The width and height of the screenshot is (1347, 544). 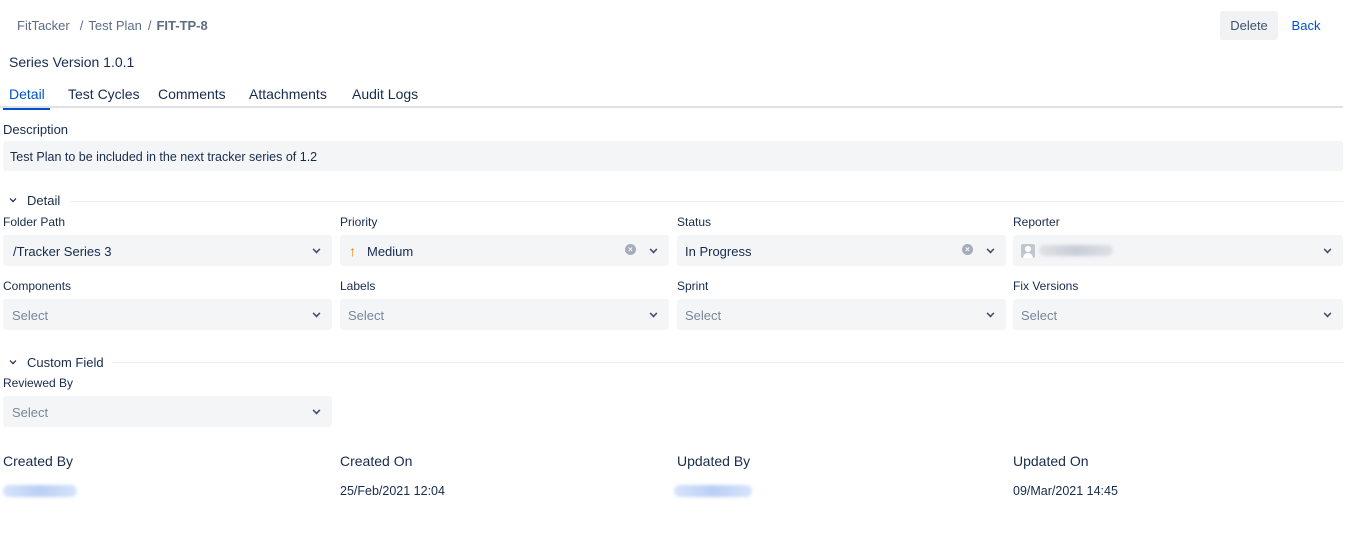 What do you see at coordinates (1076, 250) in the screenshot?
I see `reporter-name-redacted` at bounding box center [1076, 250].